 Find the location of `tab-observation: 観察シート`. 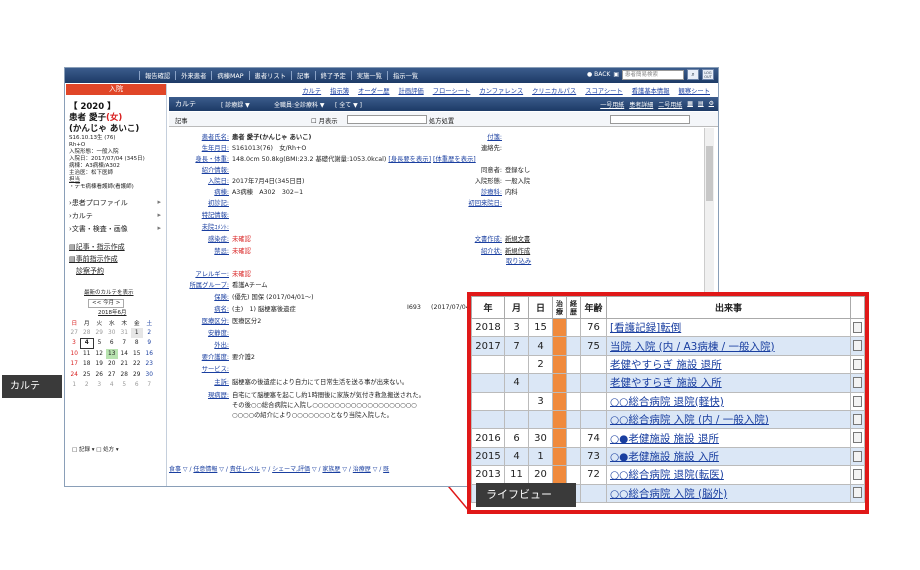

tab-observation: 観察シート is located at coordinates (694, 91).